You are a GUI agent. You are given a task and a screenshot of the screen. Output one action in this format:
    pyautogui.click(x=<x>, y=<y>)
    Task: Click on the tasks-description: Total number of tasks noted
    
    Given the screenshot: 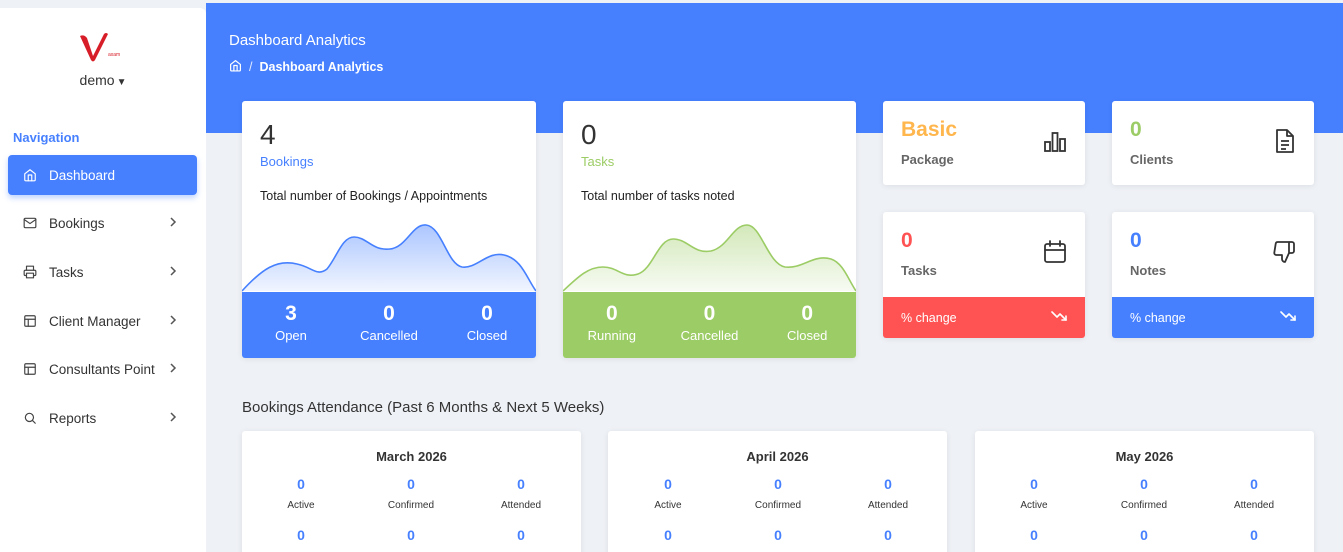 What is the action you would take?
    pyautogui.click(x=658, y=196)
    